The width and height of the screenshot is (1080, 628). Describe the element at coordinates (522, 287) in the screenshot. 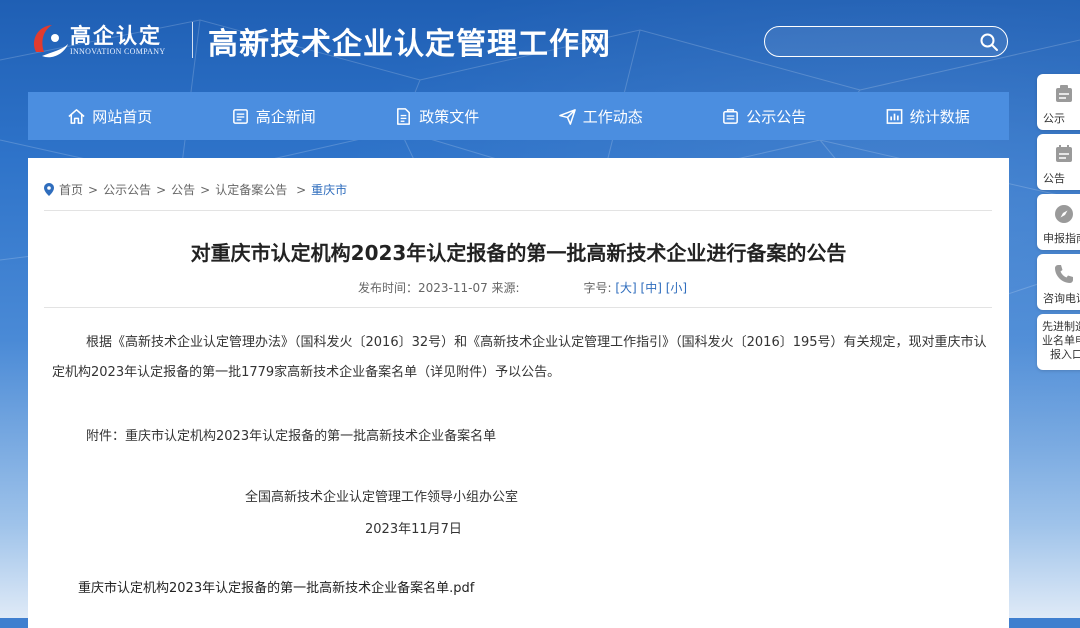

I see `article-meta: 发布时间：2023-11-07 来源: 字号: [大] [中] [小]` at that location.